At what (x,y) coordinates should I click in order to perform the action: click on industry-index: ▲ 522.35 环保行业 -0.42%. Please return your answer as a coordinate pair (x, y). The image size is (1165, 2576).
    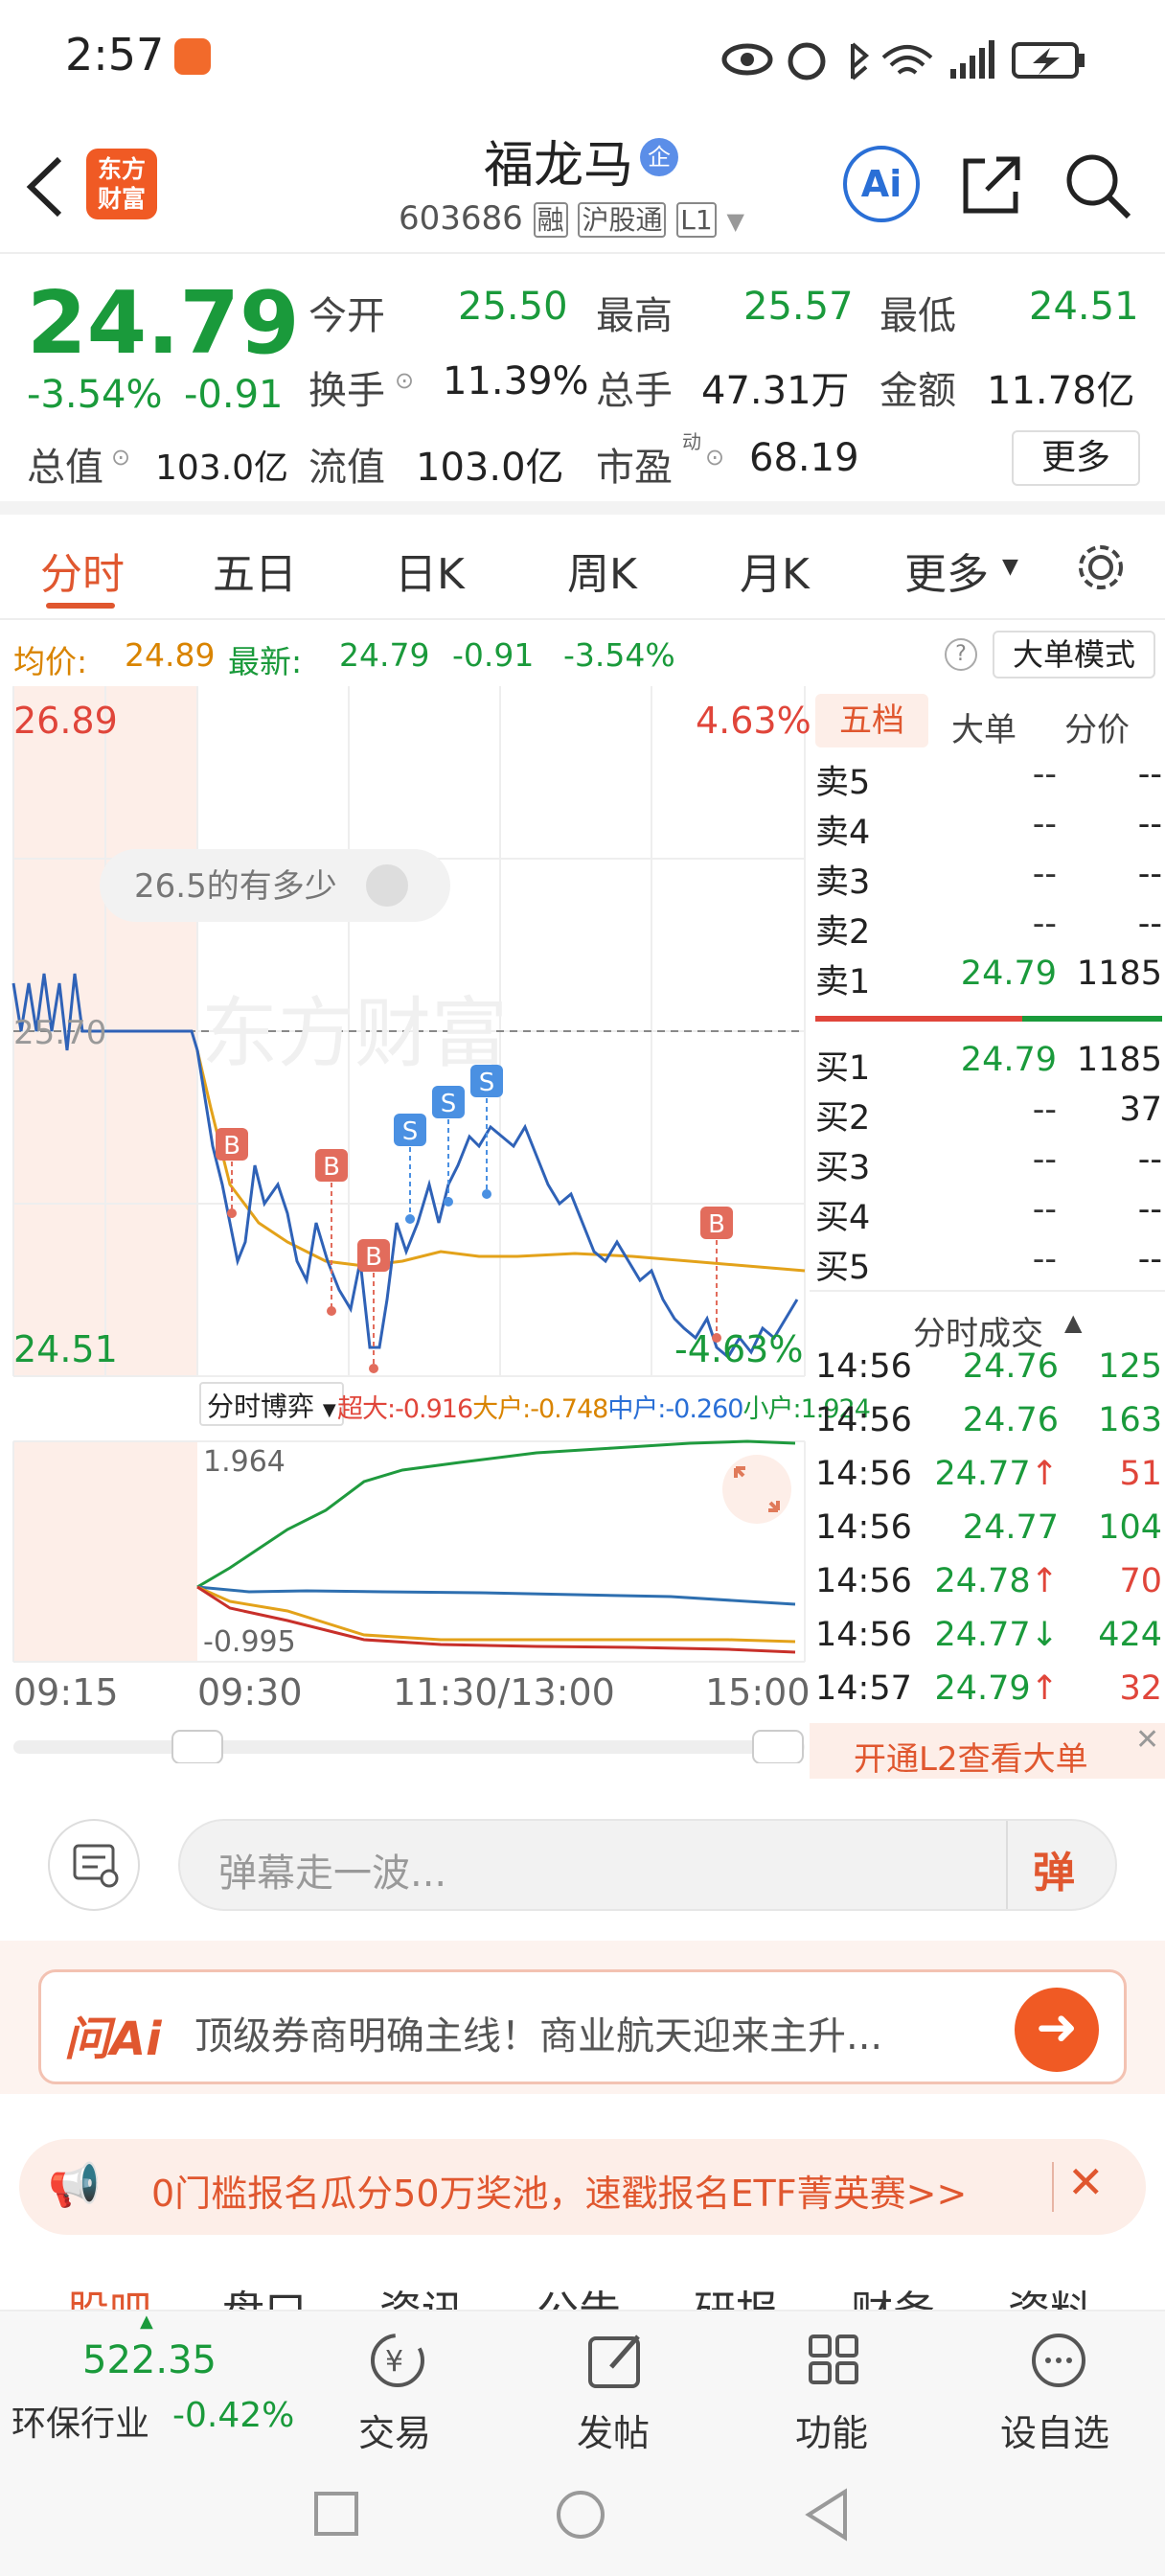
    Looking at the image, I should click on (147, 2383).